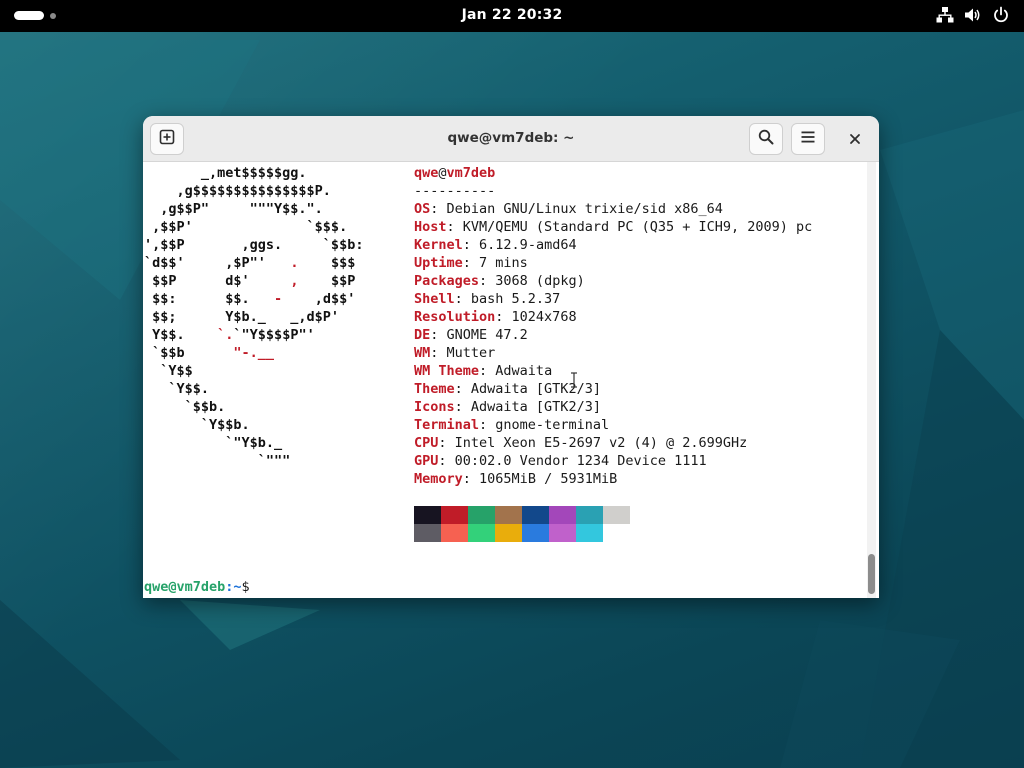  I want to click on ascii-segment: Y$$., so click(181, 335).